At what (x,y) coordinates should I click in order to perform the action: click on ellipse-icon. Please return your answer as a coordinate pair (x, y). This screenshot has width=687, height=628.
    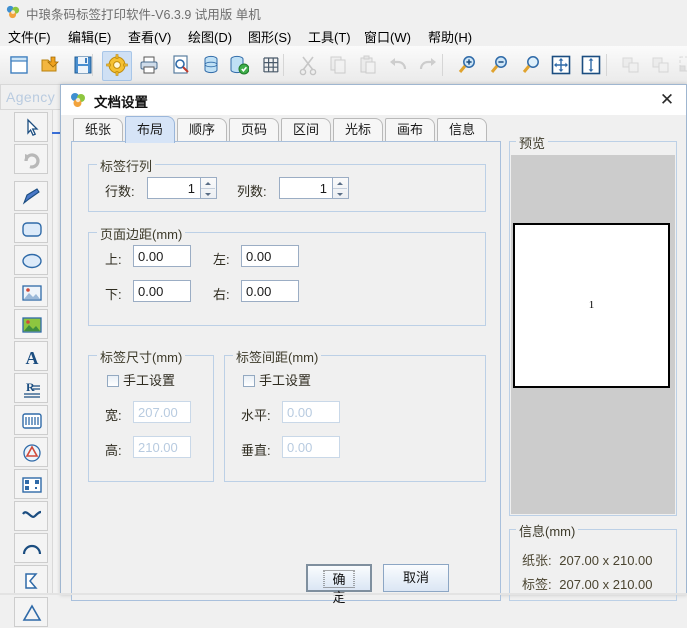
    Looking at the image, I should click on (32, 261).